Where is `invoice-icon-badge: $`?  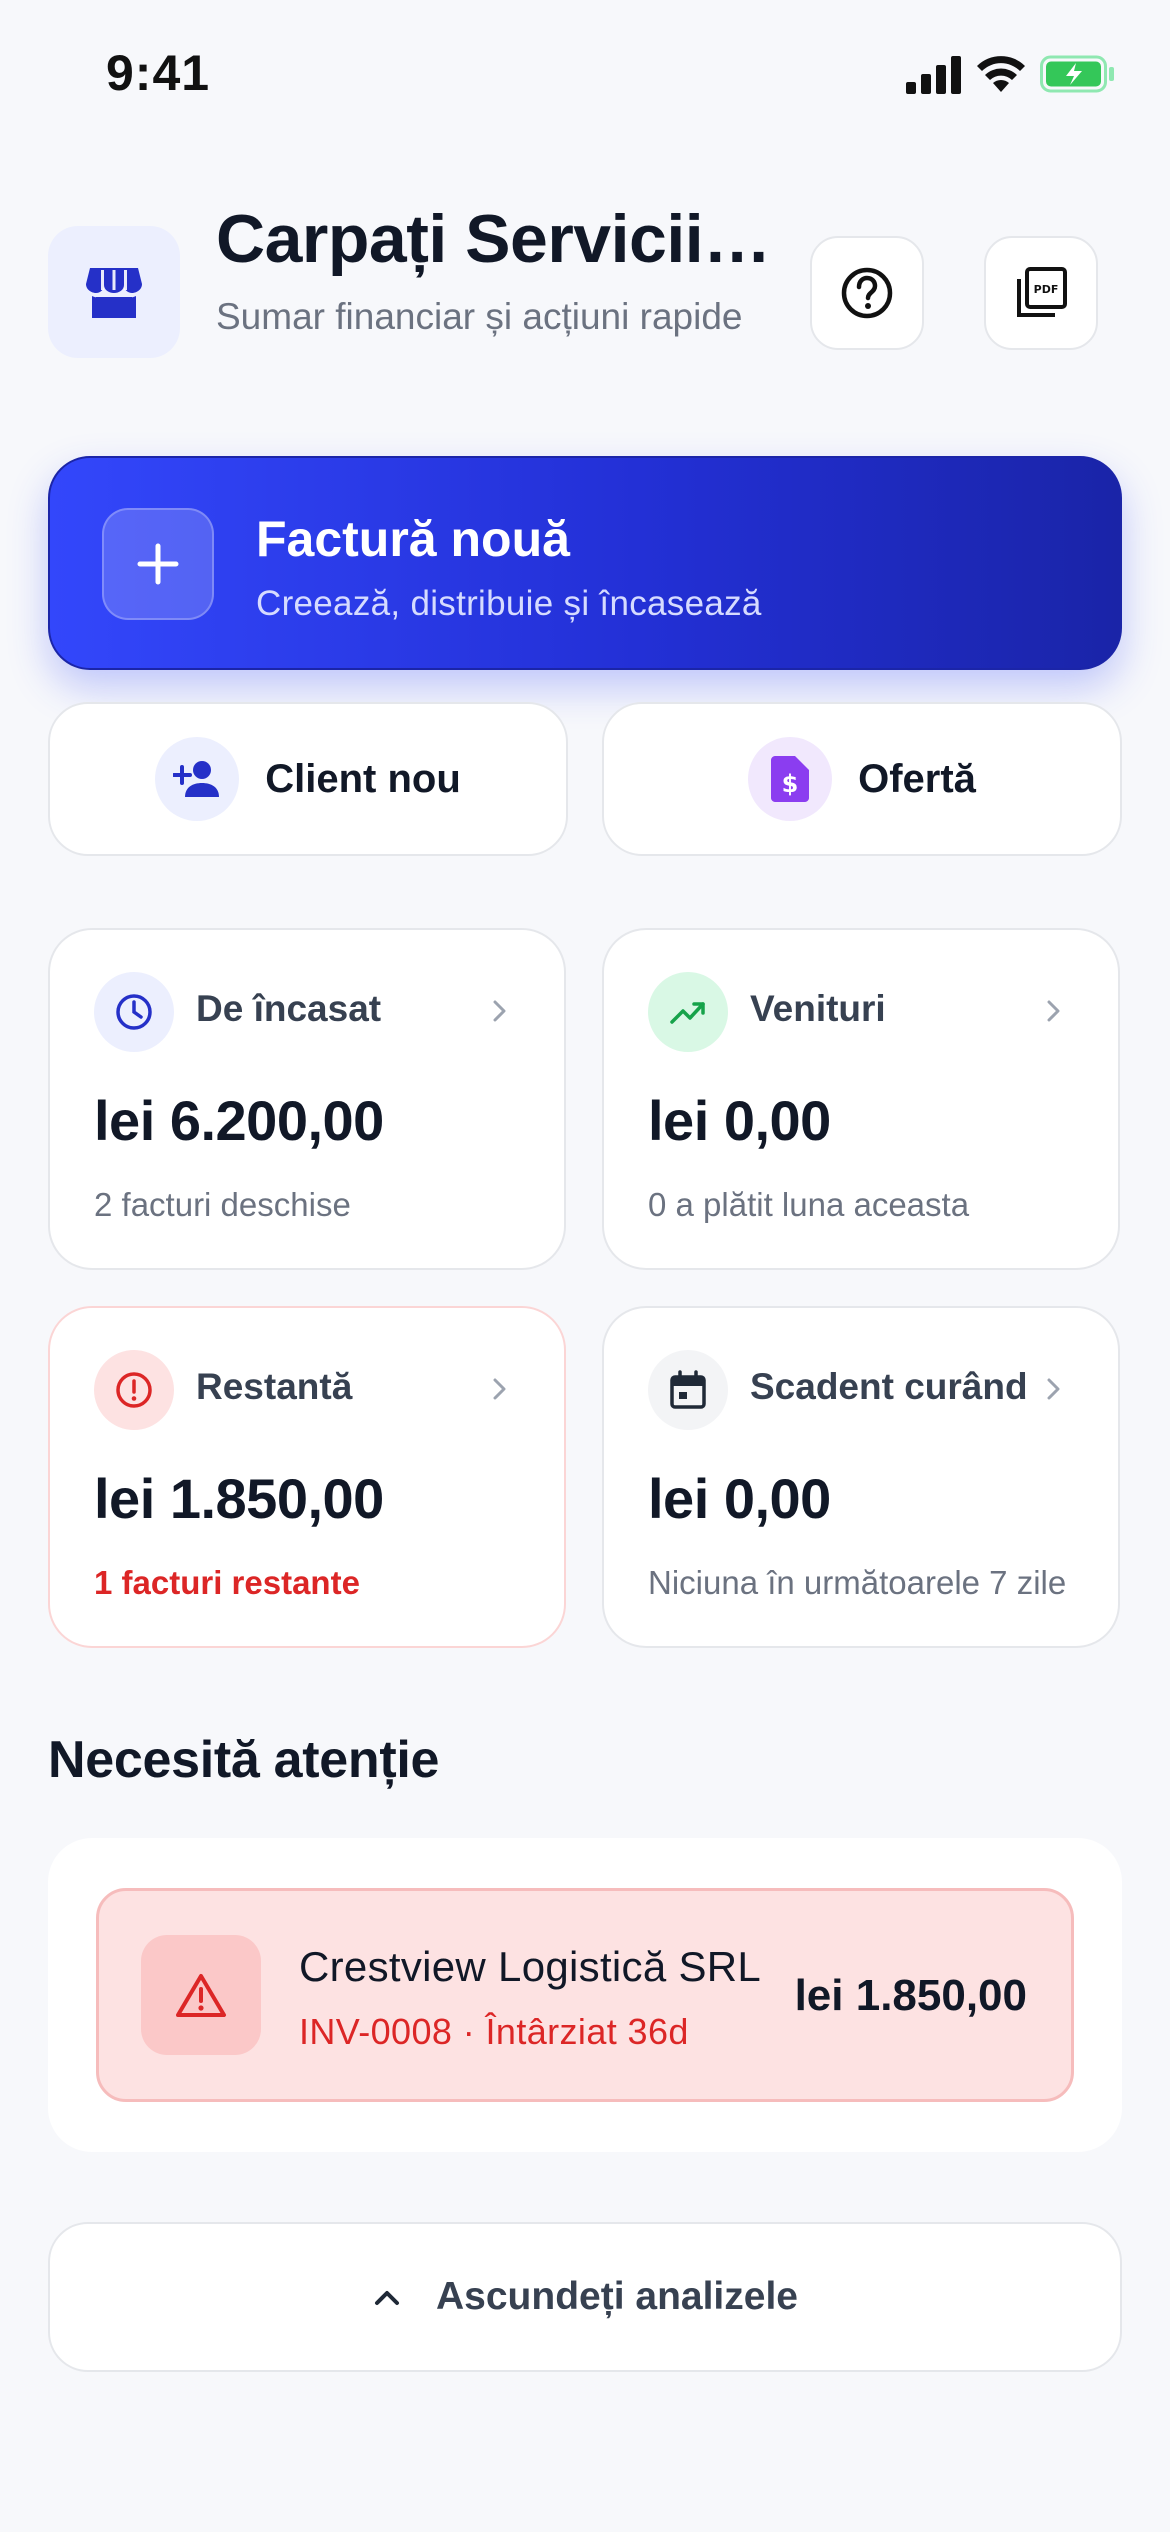 invoice-icon-badge: $ is located at coordinates (790, 779).